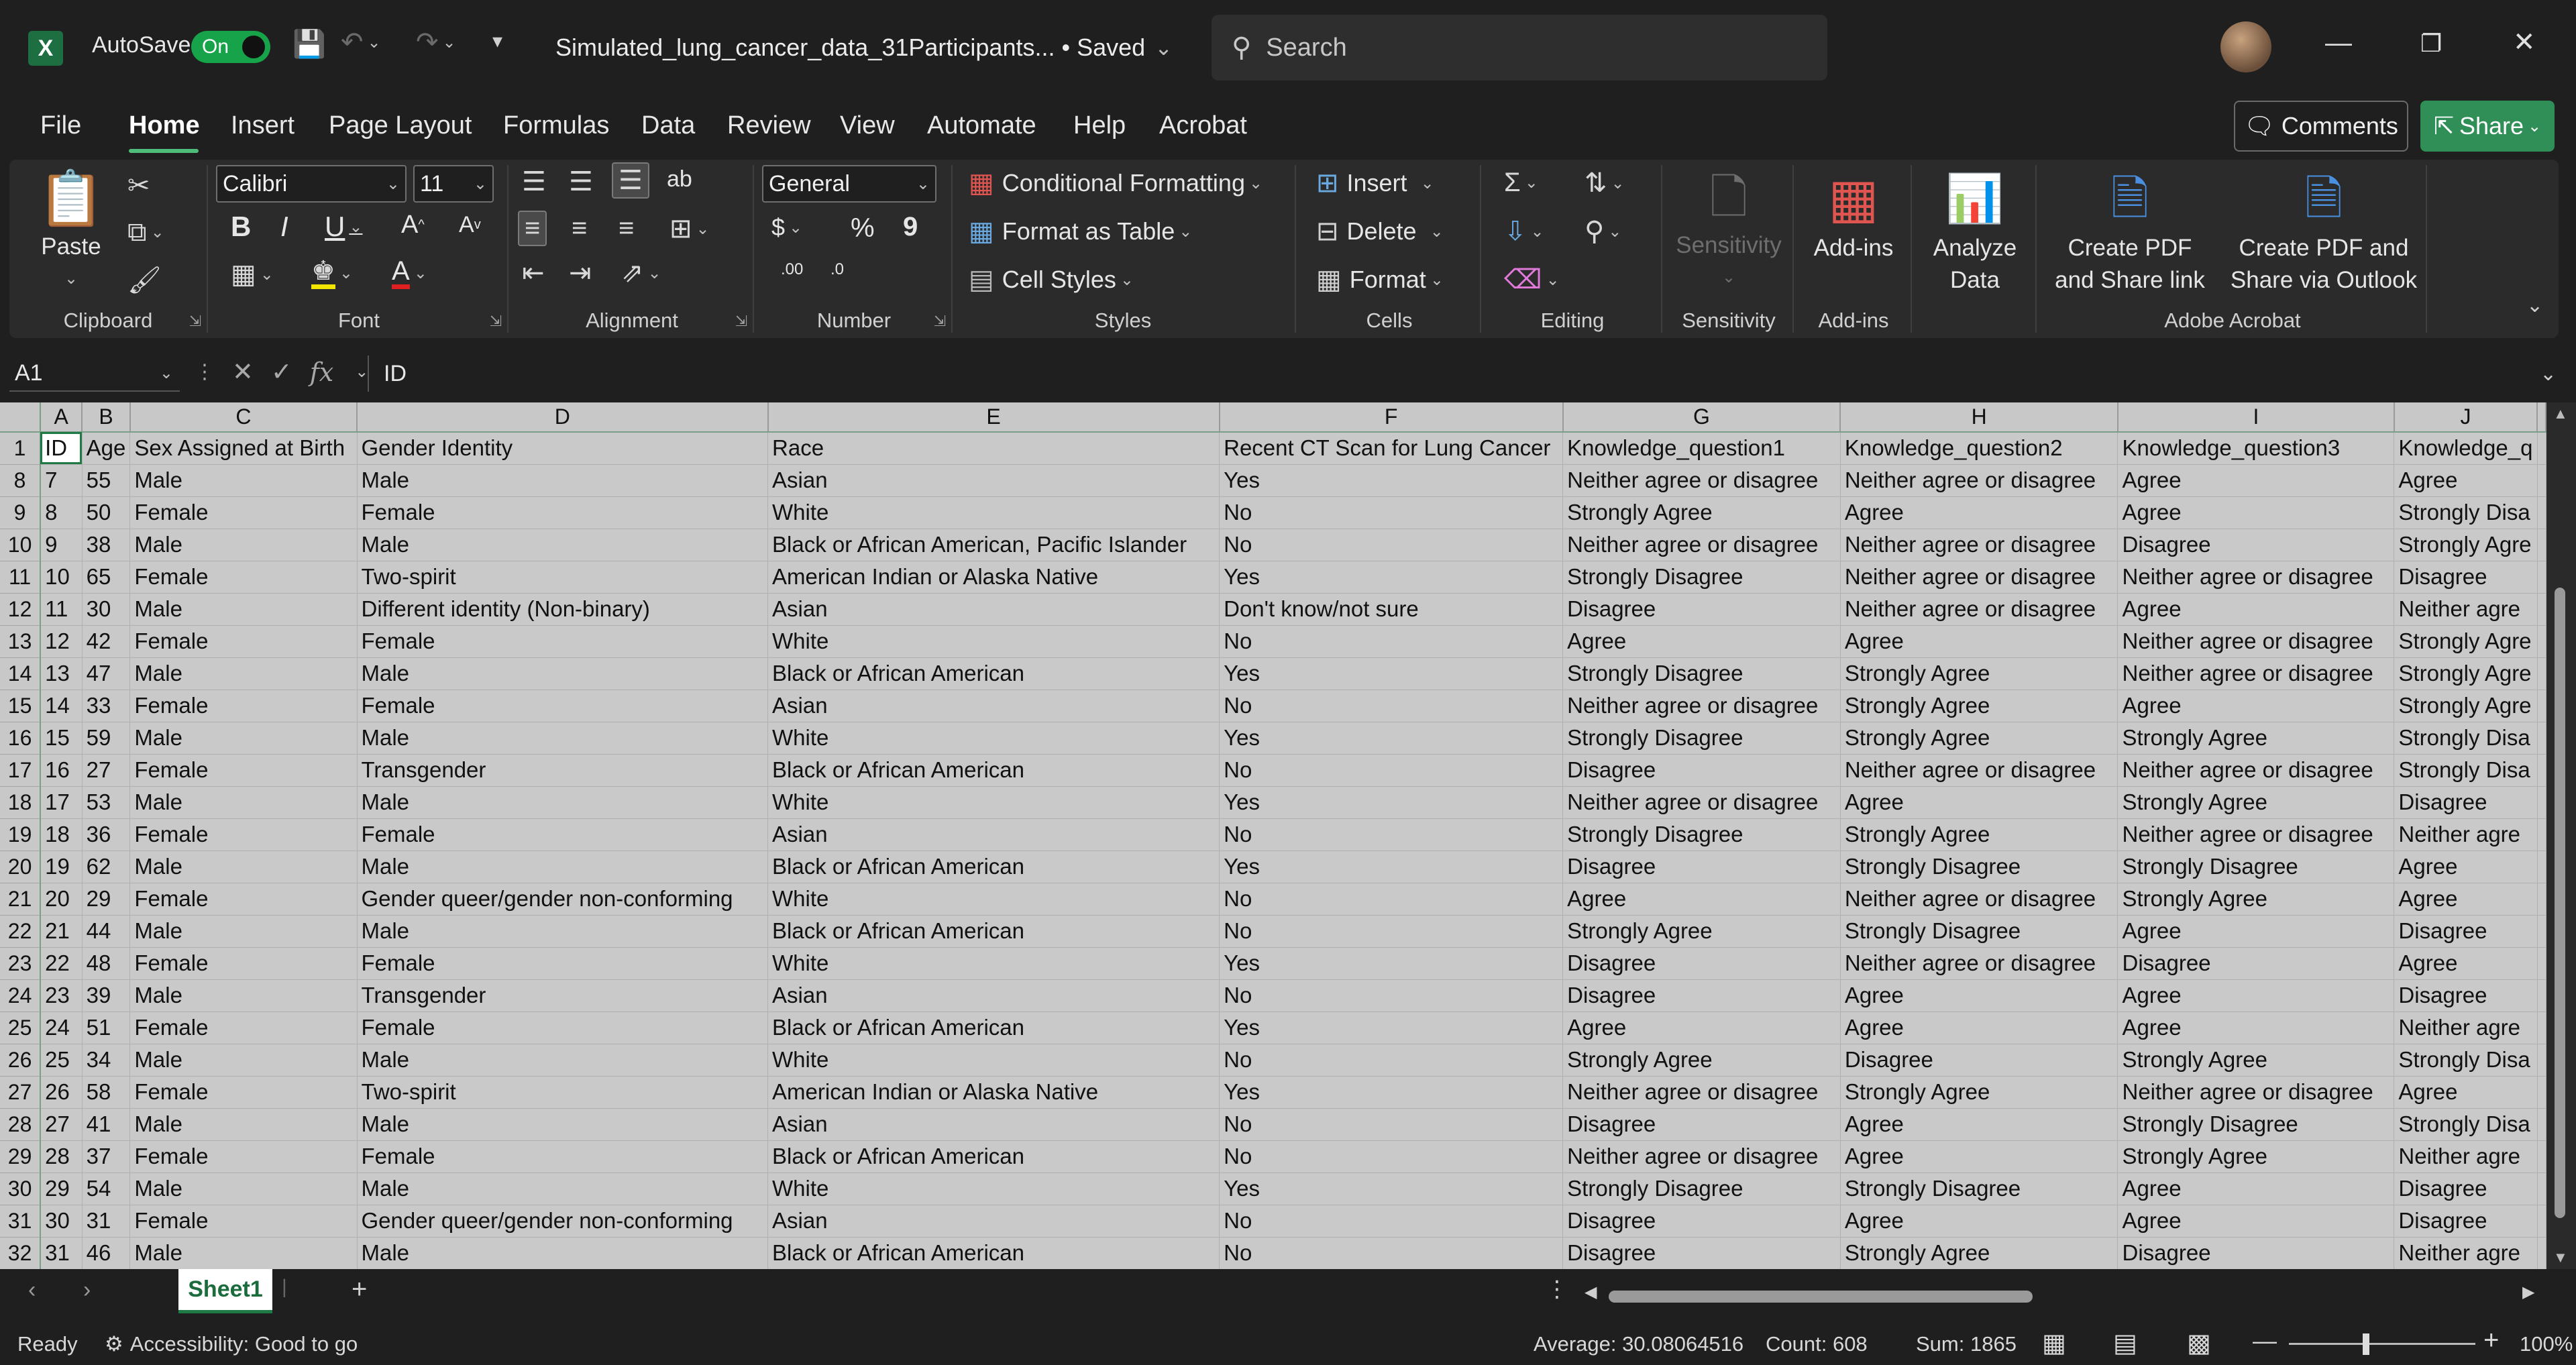  I want to click on grid-cell: Asian, so click(993, 1124).